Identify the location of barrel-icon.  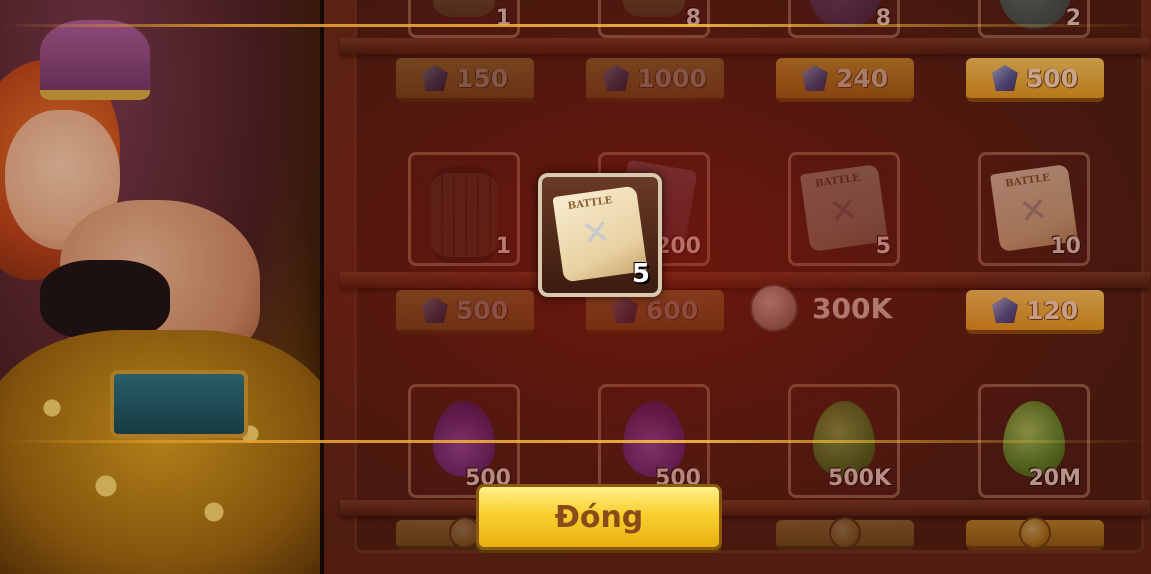
(464, 215).